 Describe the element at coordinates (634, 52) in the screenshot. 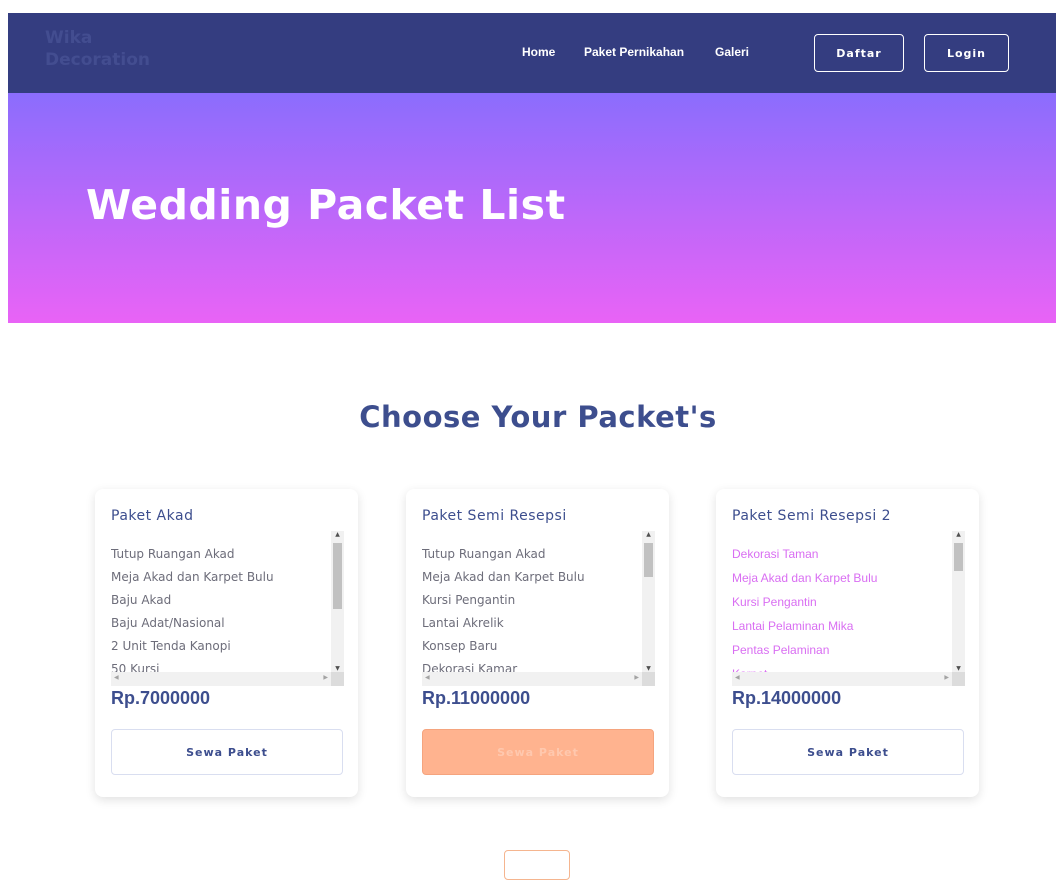

I see `nav-link-paket-pernikahan: Paket Pernikahan` at that location.